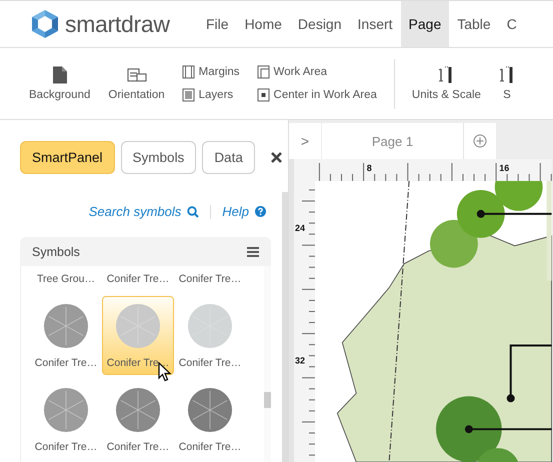 The image size is (553, 462). What do you see at coordinates (45, 24) in the screenshot?
I see `logo-icon` at bounding box center [45, 24].